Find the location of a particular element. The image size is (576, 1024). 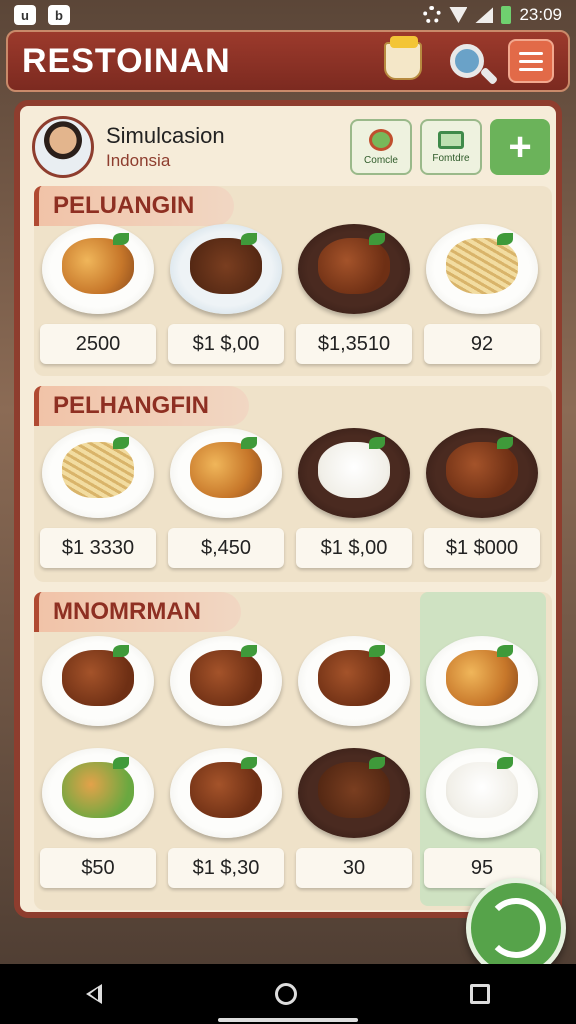

settings-icon is located at coordinates (432, 15).